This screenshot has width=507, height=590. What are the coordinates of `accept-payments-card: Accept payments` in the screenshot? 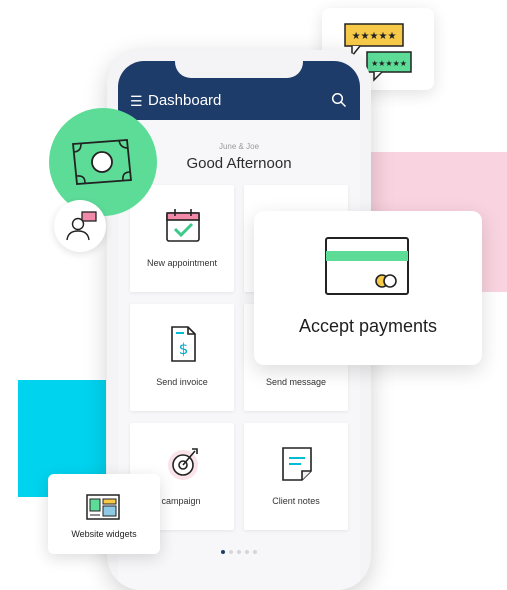 It's located at (368, 288).